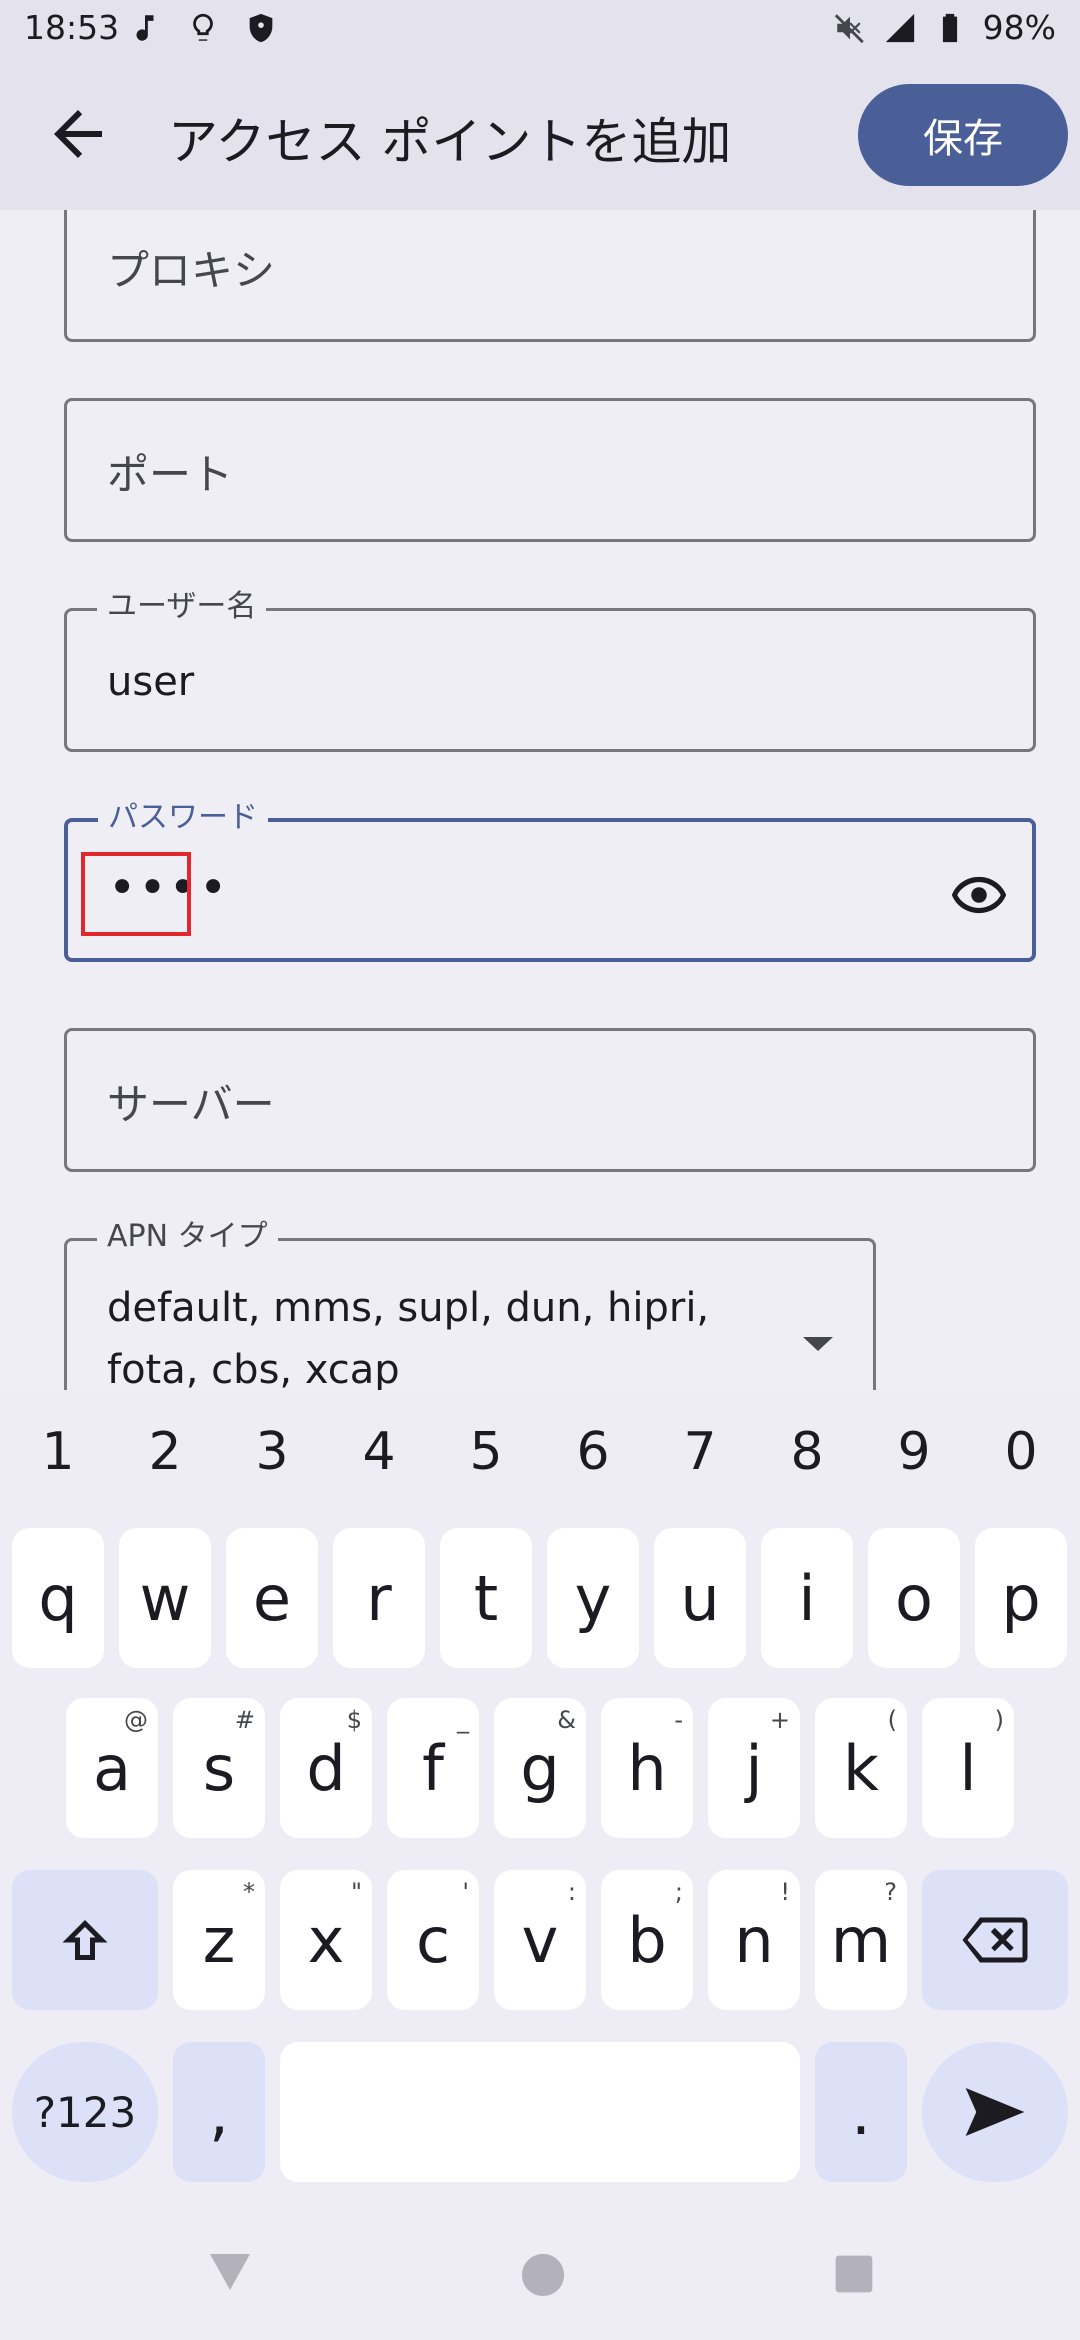  I want to click on key-s-hint: #, so click(244, 1720).